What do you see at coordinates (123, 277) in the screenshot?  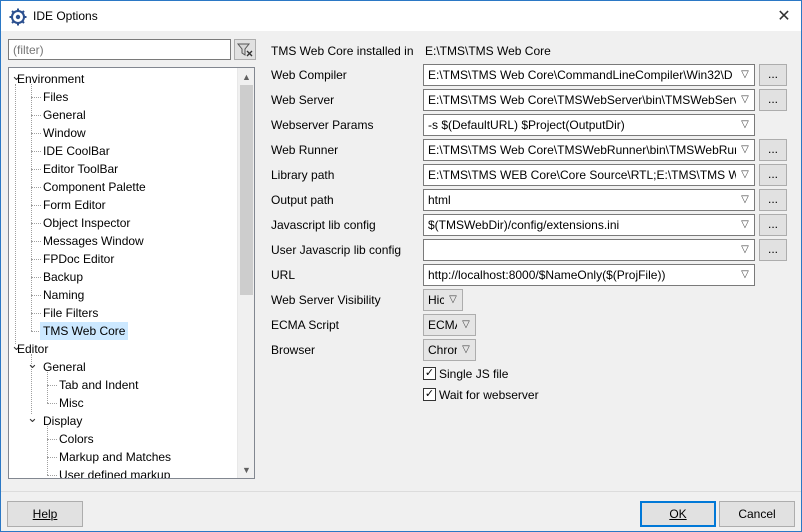 I see `tree-item: Backup` at bounding box center [123, 277].